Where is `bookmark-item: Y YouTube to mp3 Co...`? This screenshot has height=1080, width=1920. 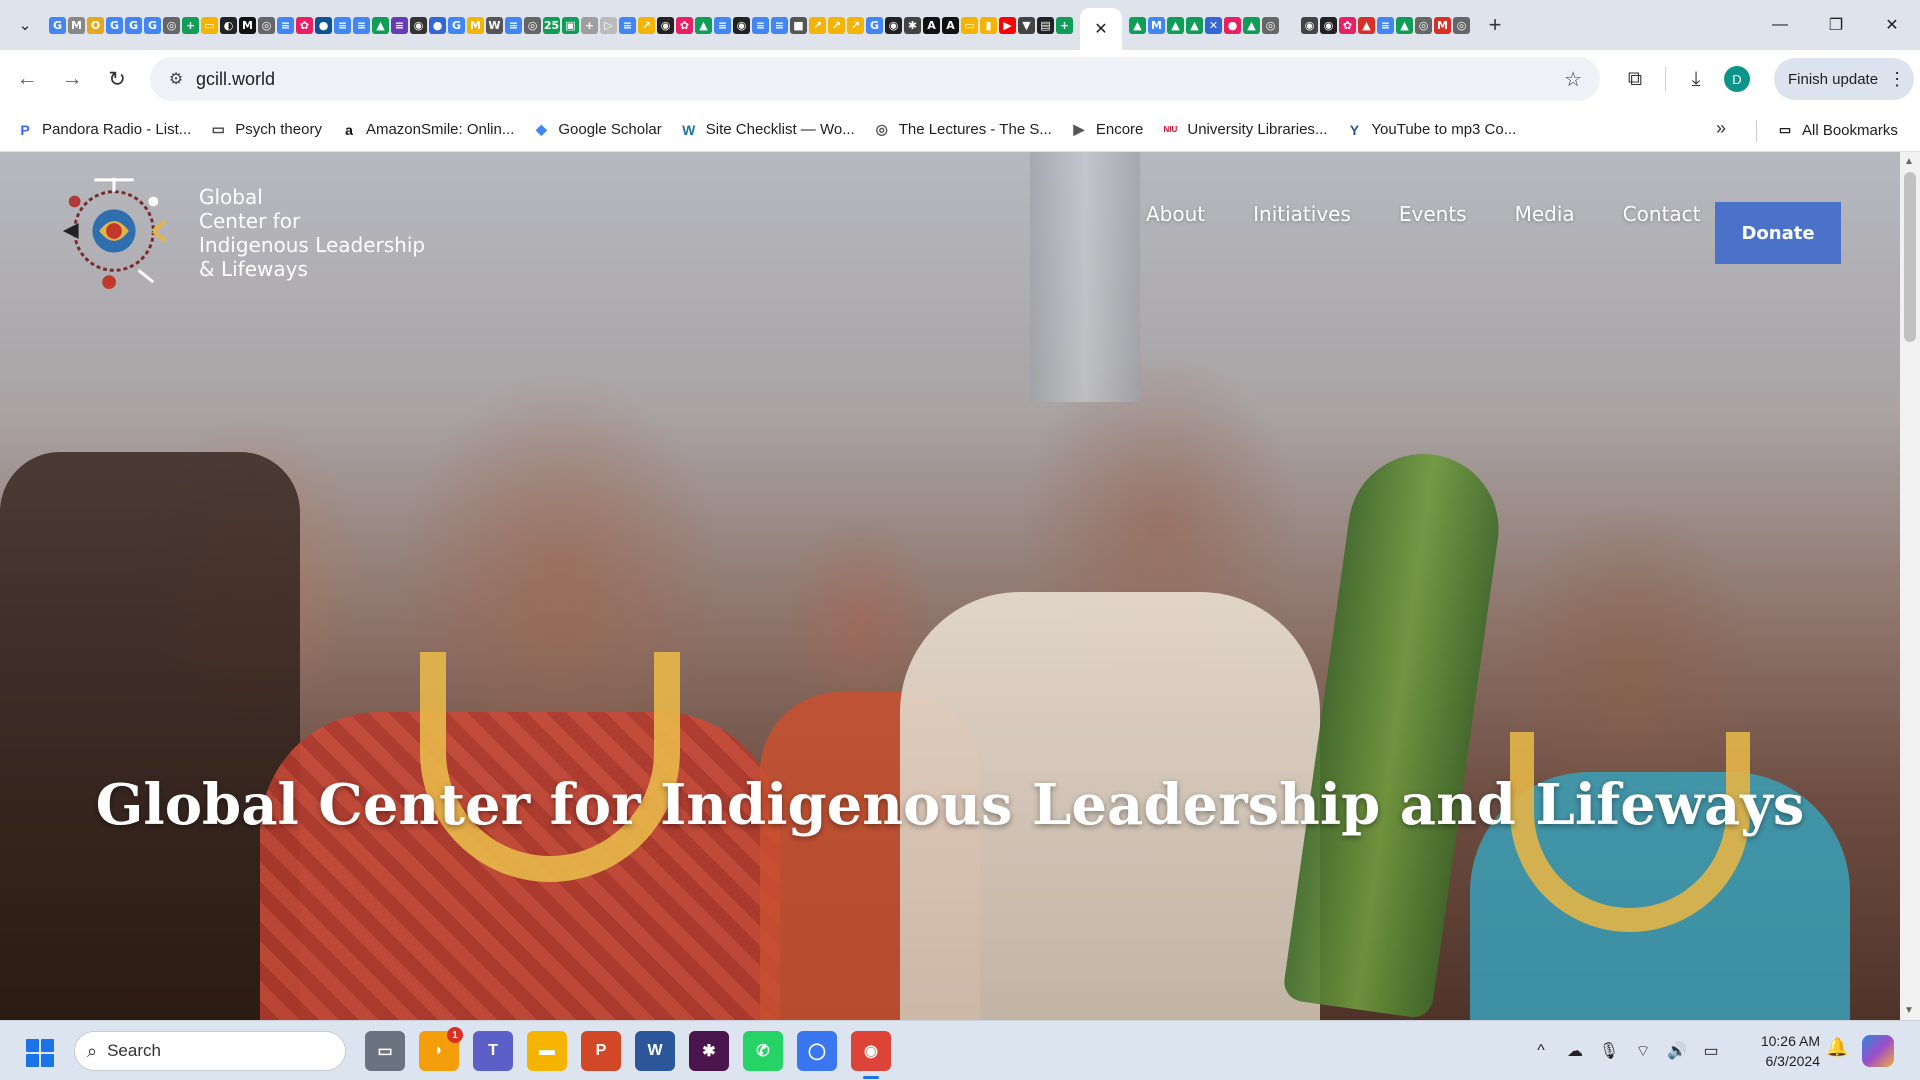 bookmark-item: Y YouTube to mp3 Co... is located at coordinates (1431, 130).